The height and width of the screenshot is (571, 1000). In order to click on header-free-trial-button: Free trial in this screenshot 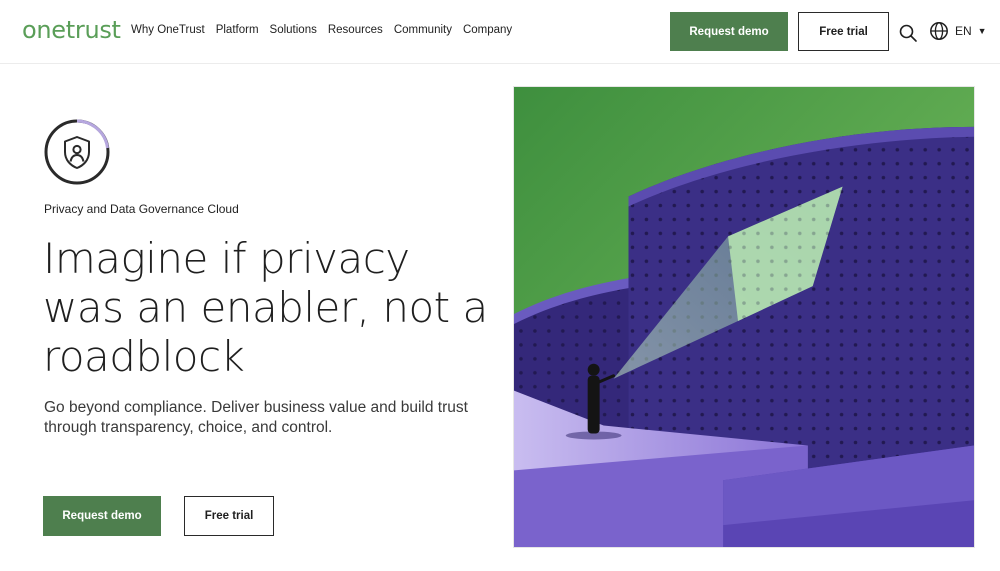, I will do `click(843, 31)`.